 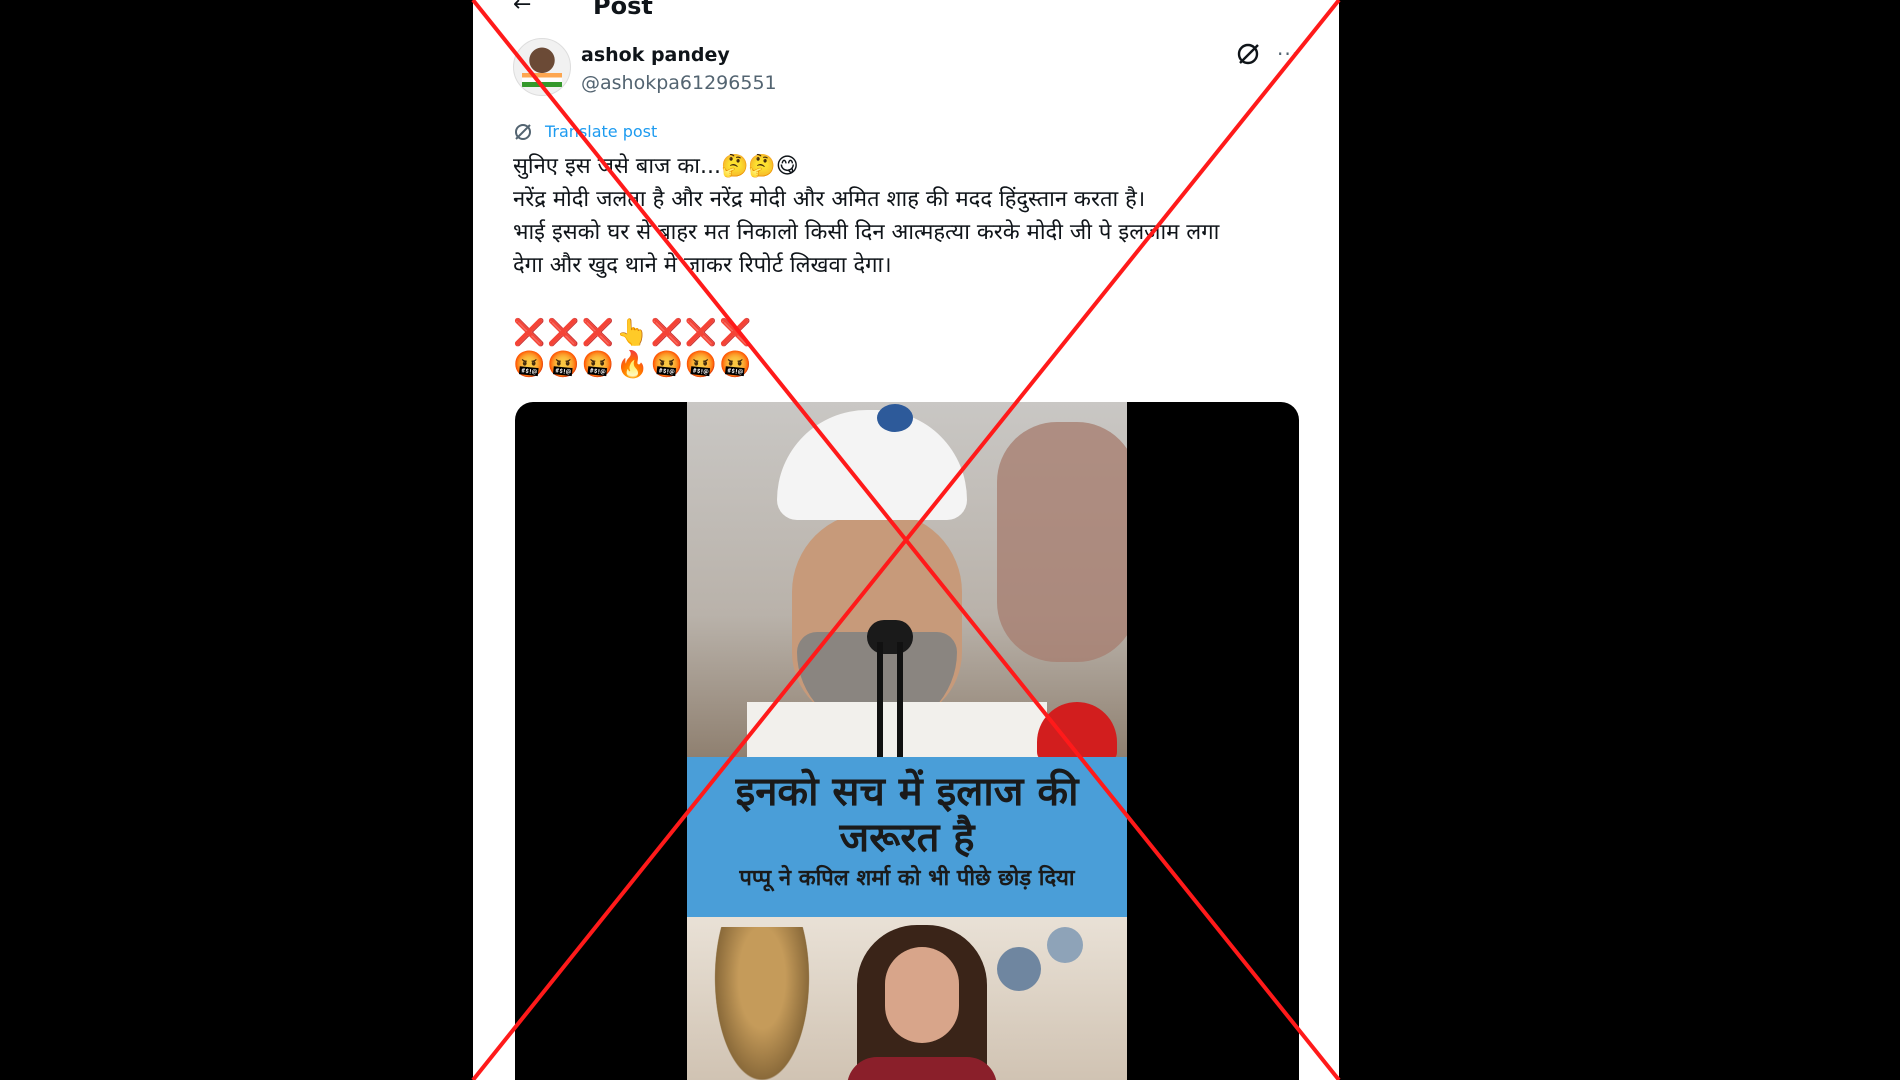 I want to click on commentator-body, so click(x=922, y=1068).